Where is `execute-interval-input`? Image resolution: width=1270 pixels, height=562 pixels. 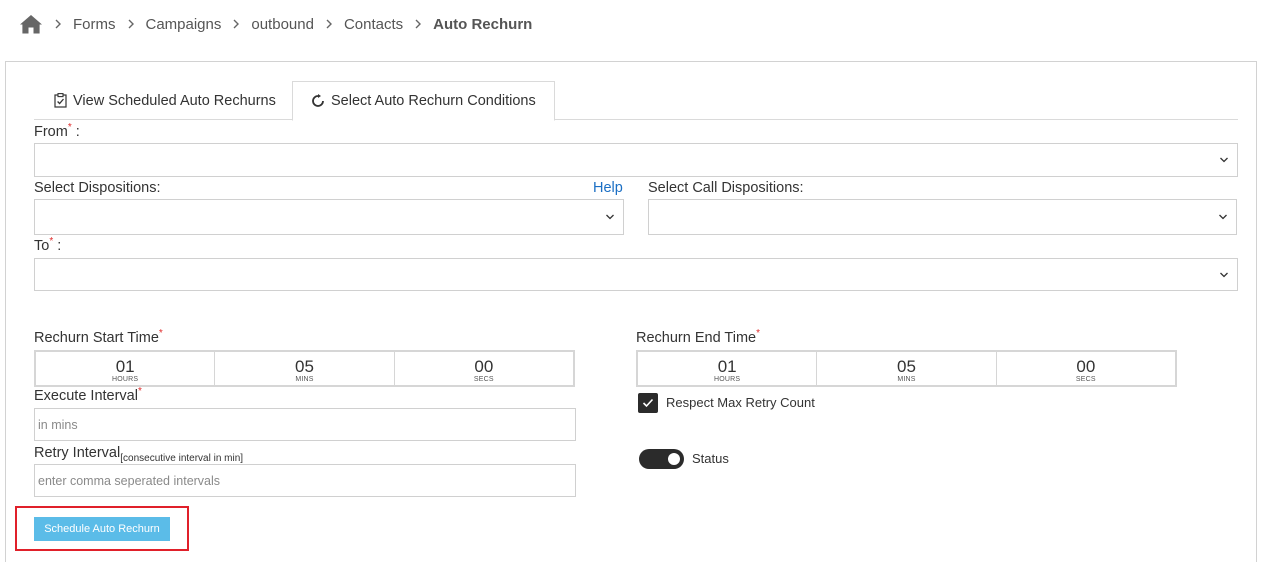
execute-interval-input is located at coordinates (305, 424).